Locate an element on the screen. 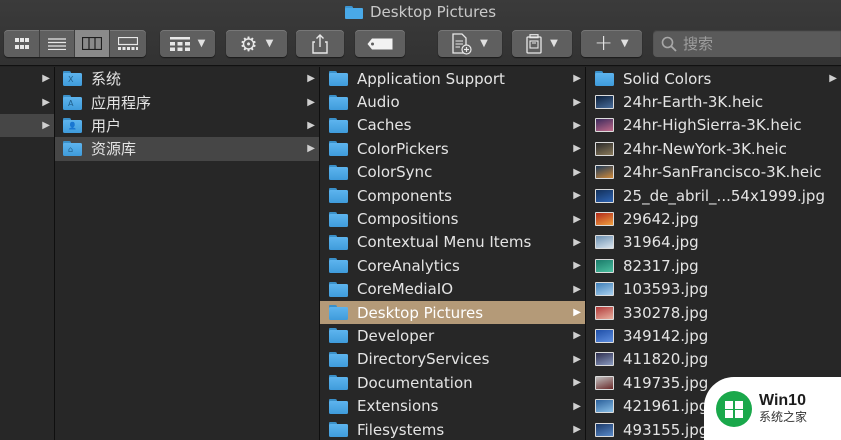  list-item: Desktop Pictures ▶ is located at coordinates (452, 312).